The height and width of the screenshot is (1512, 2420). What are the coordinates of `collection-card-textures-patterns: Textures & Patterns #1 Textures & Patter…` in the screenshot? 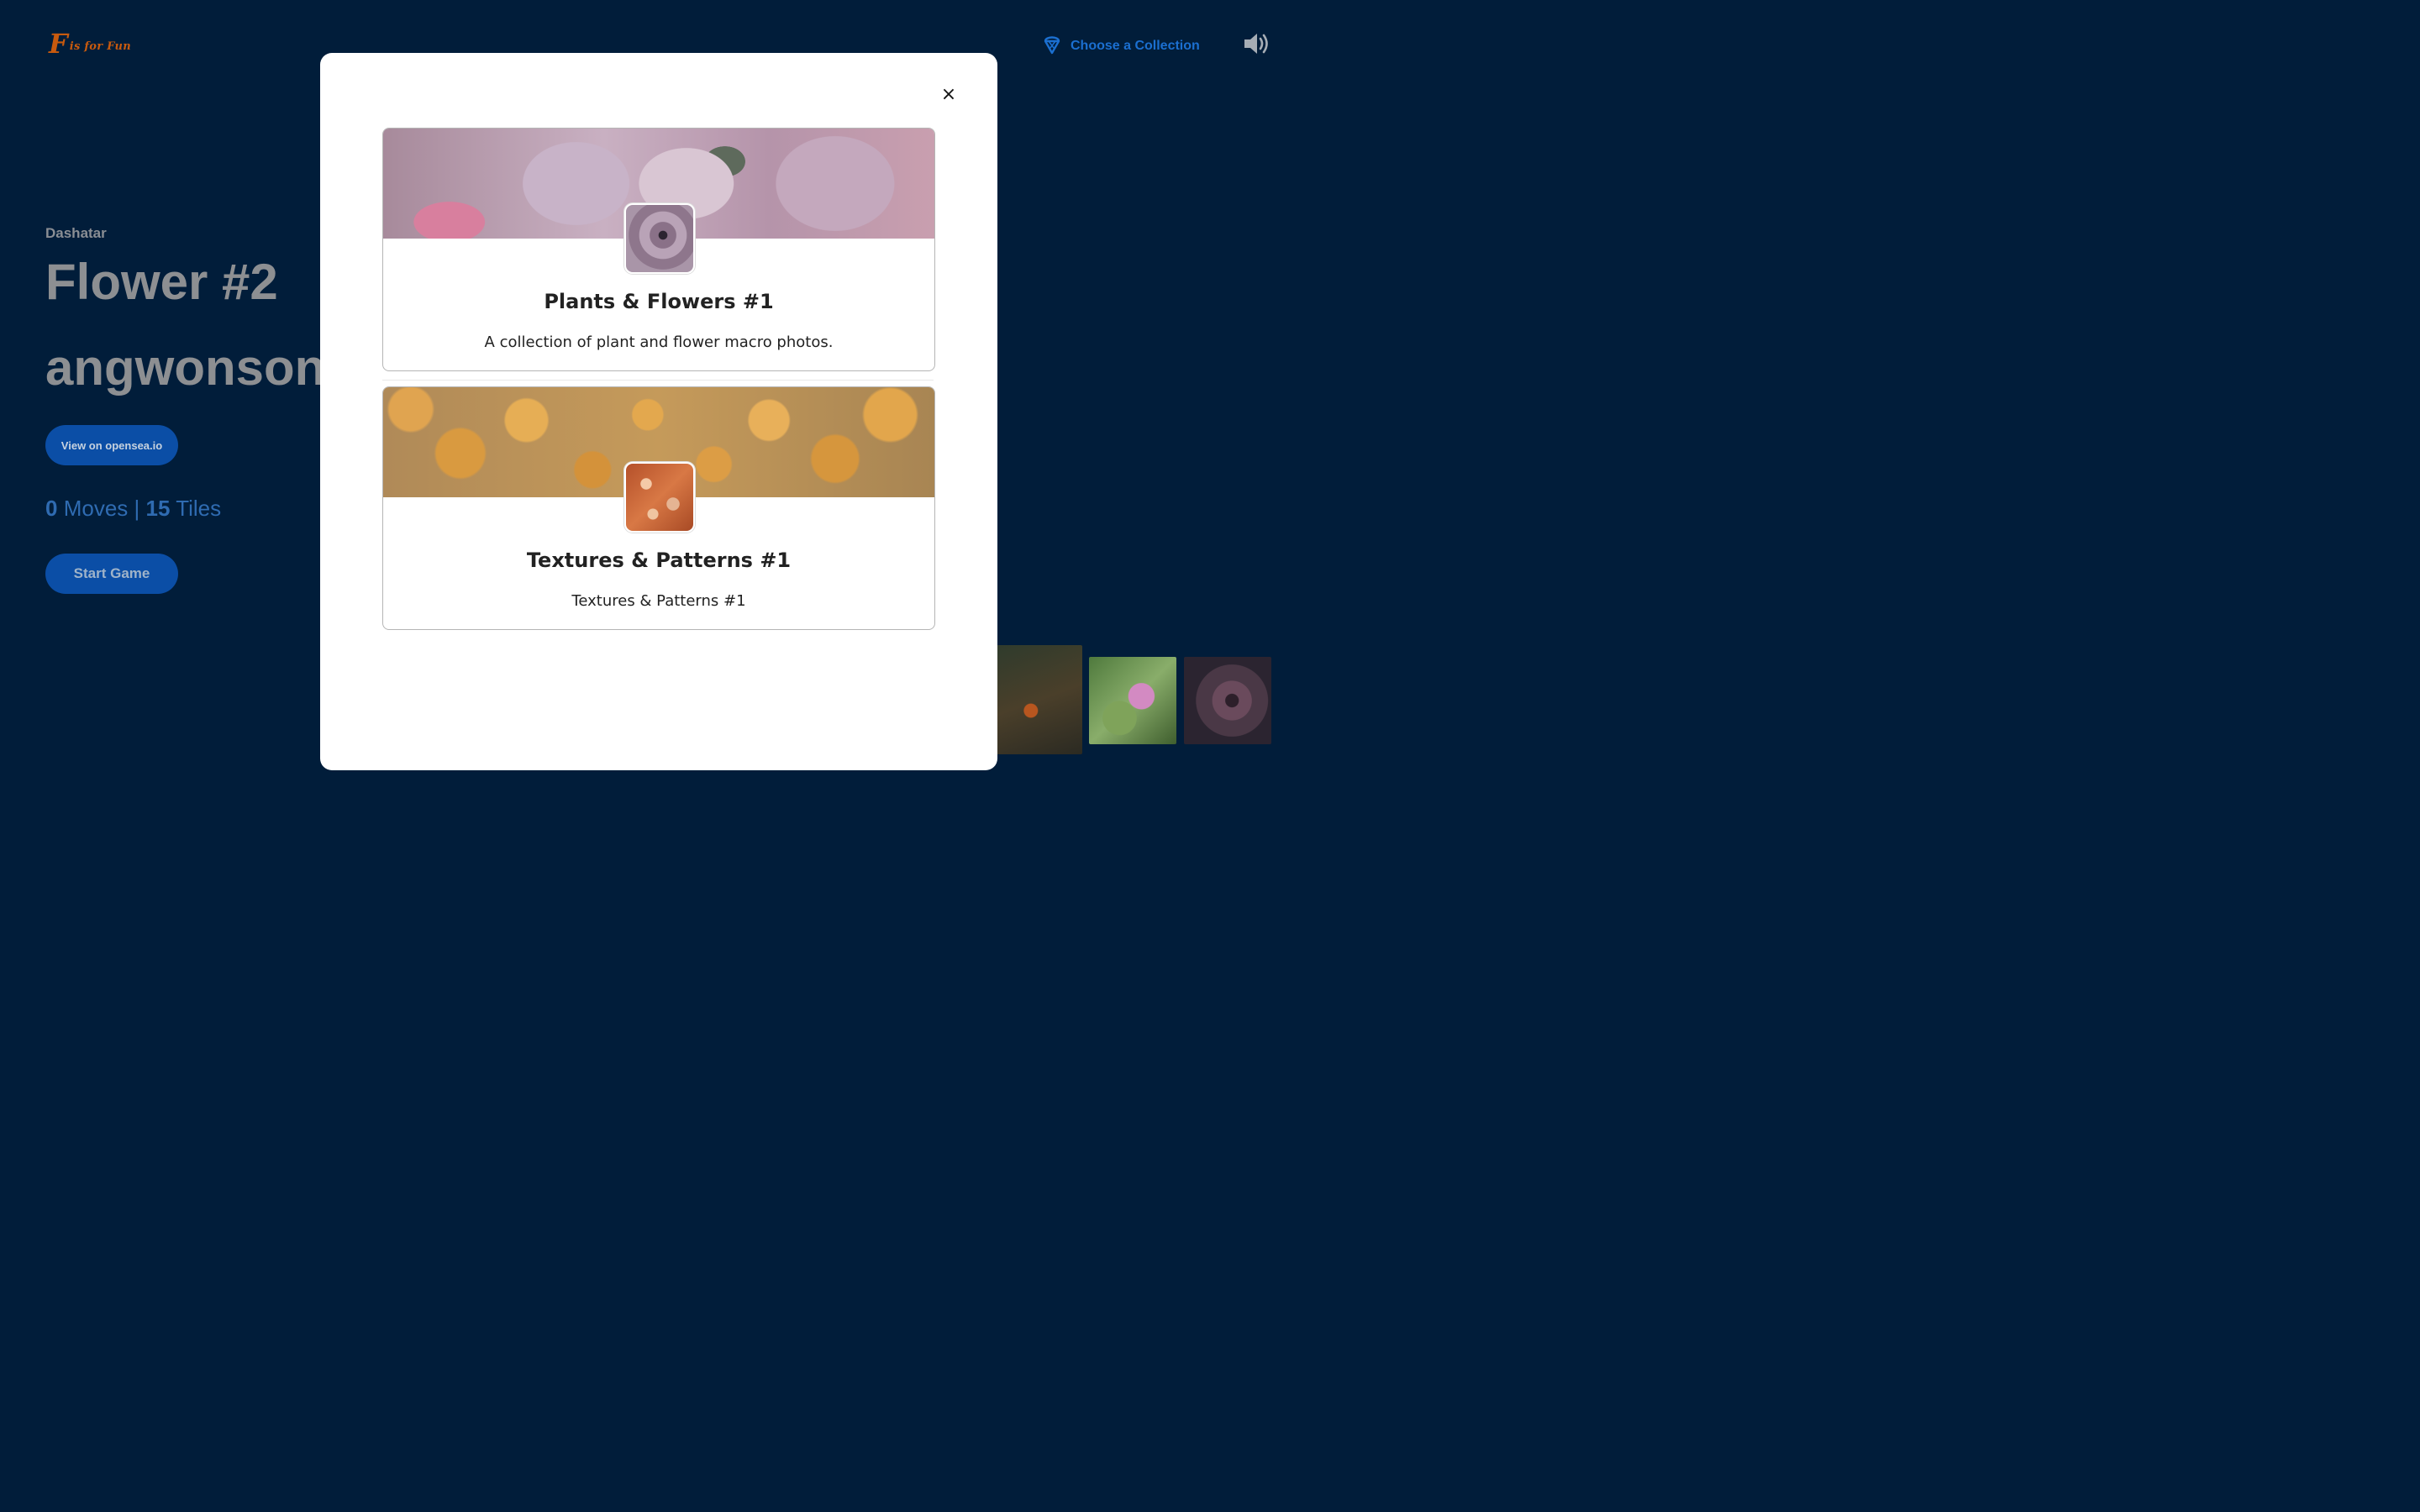 It's located at (658, 508).